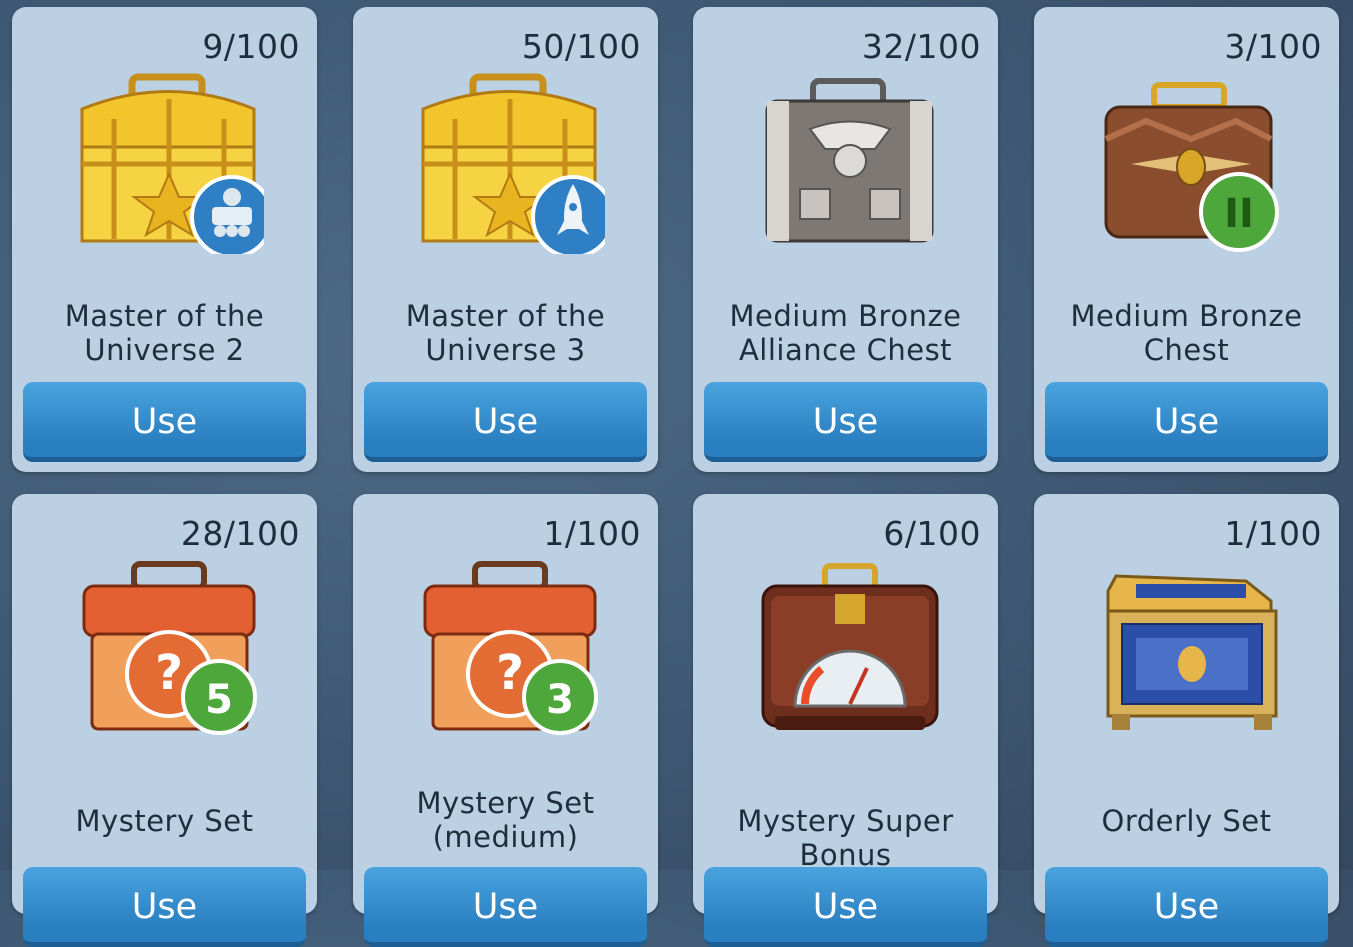 The height and width of the screenshot is (947, 1353). Describe the element at coordinates (850, 648) in the screenshot. I see `gauge-chest-icon` at that location.